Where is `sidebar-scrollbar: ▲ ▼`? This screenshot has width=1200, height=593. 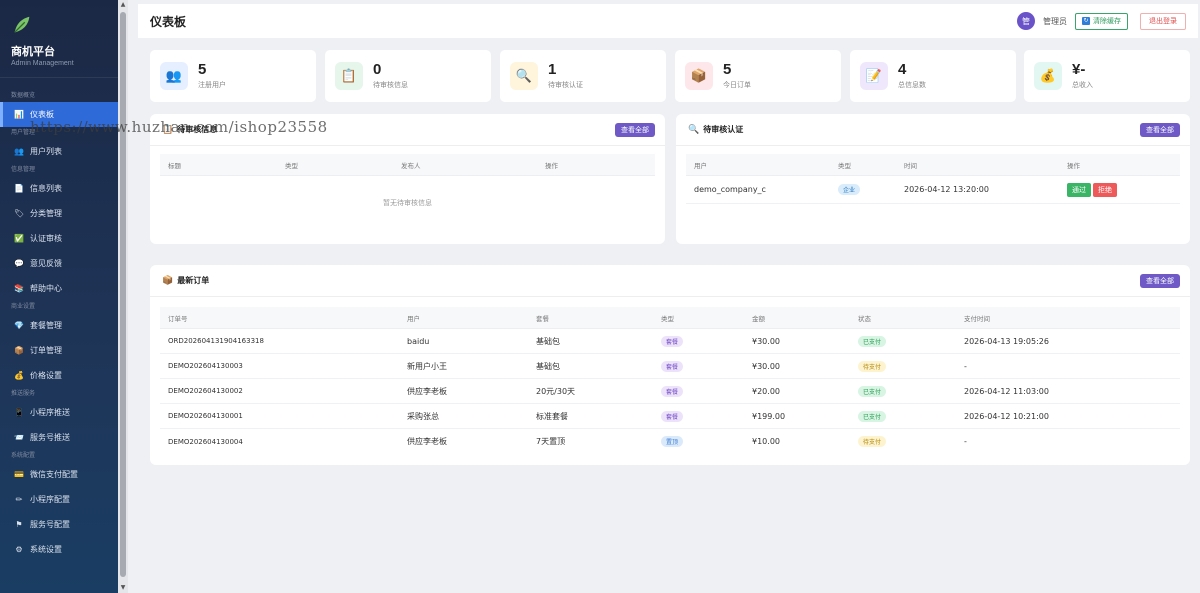 sidebar-scrollbar: ▲ ▼ is located at coordinates (123, 296).